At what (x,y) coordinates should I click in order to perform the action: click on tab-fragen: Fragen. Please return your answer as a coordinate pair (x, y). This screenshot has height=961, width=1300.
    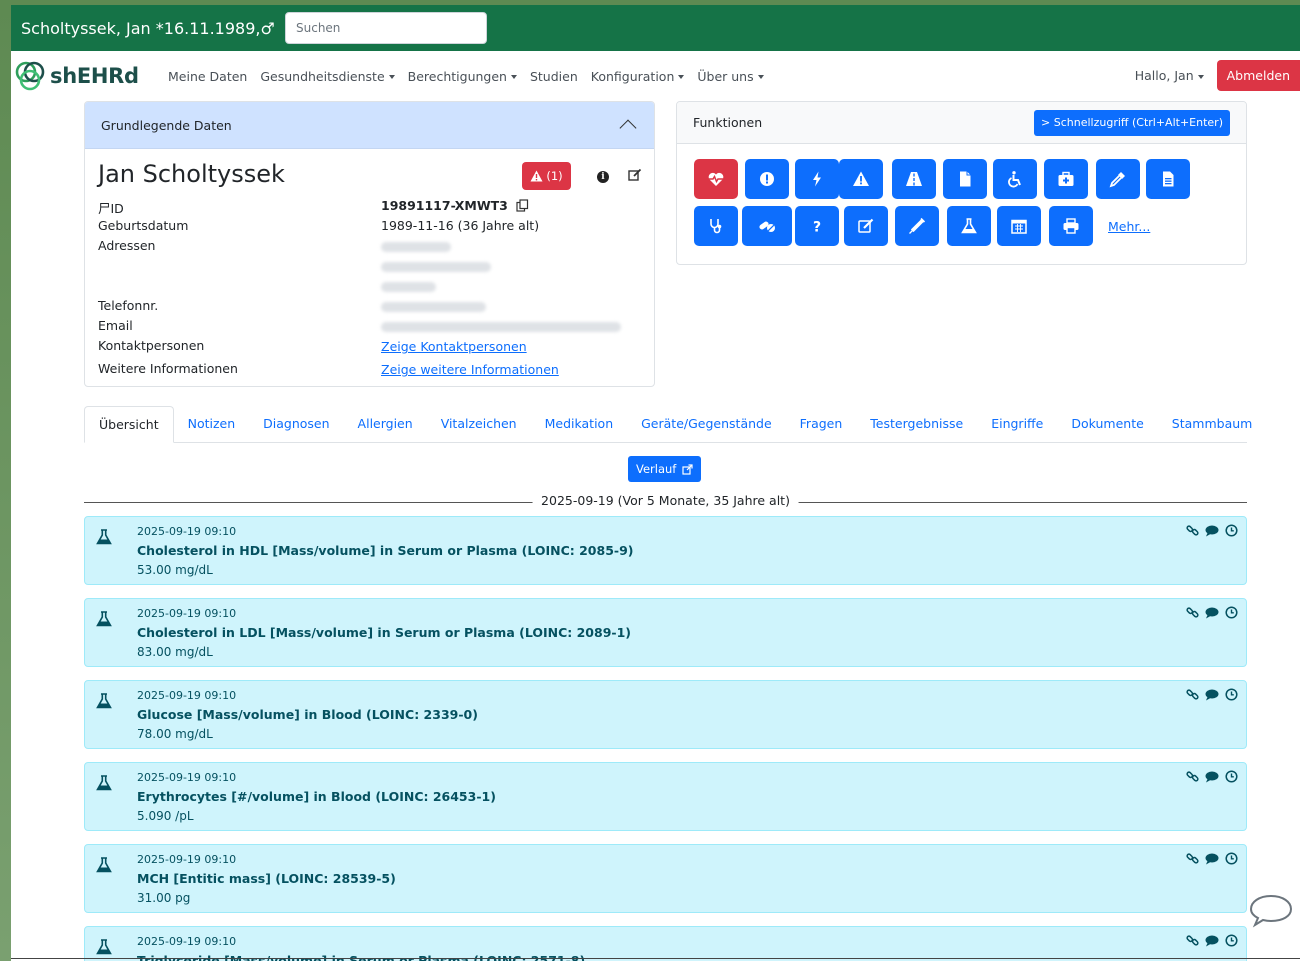
    Looking at the image, I should click on (821, 424).